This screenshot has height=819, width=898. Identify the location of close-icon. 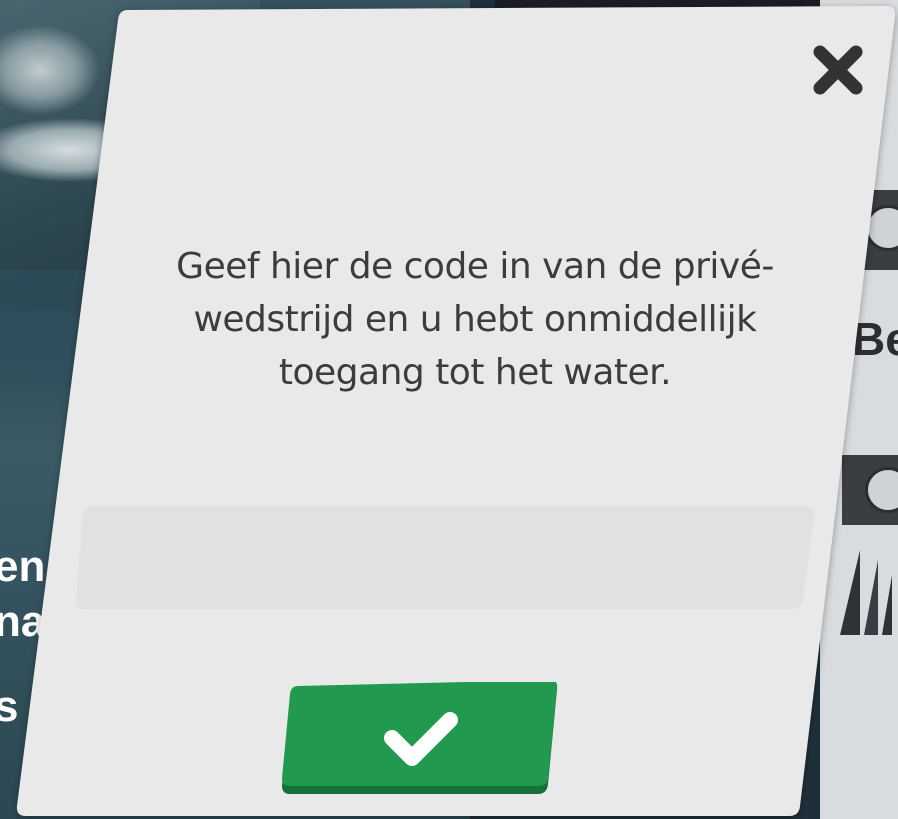
(838, 70).